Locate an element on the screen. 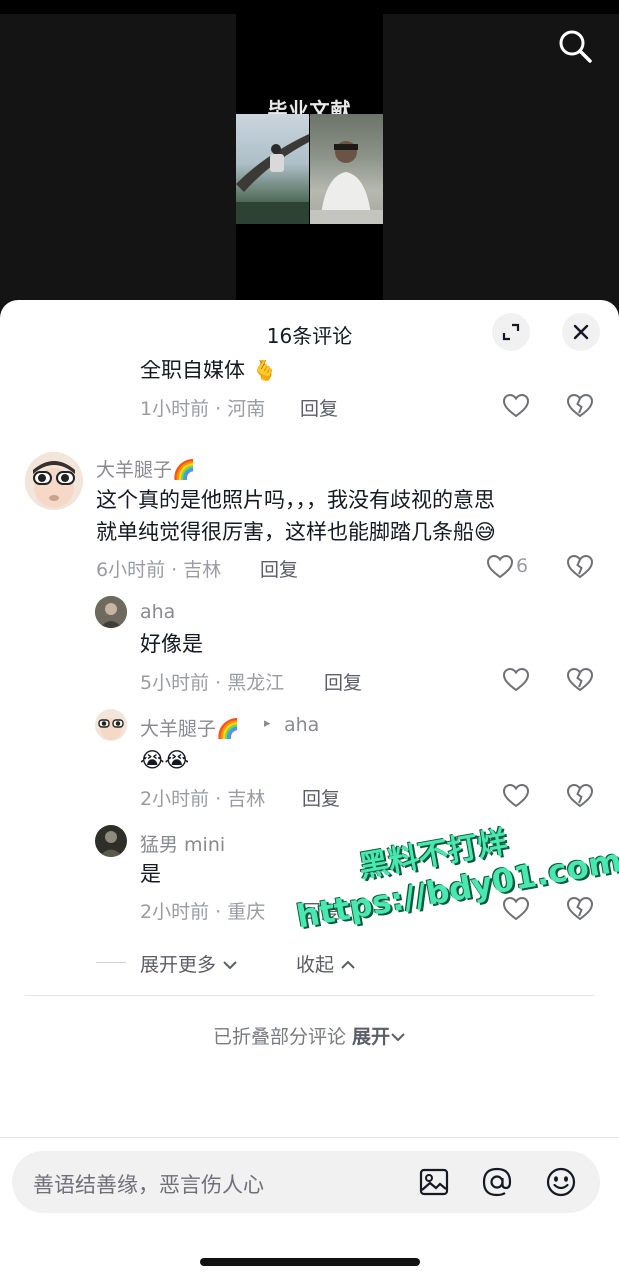 This screenshot has width=619, height=1280. expand-more-button: 展开更多 is located at coordinates (189, 963).